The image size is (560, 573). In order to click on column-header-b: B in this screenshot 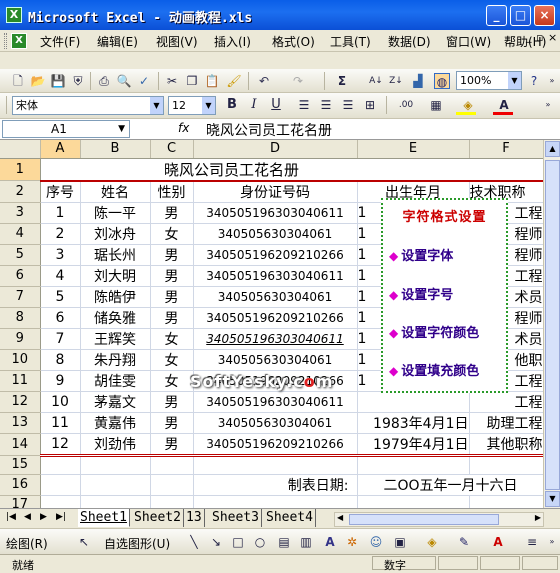, I will do `click(115, 149)`.